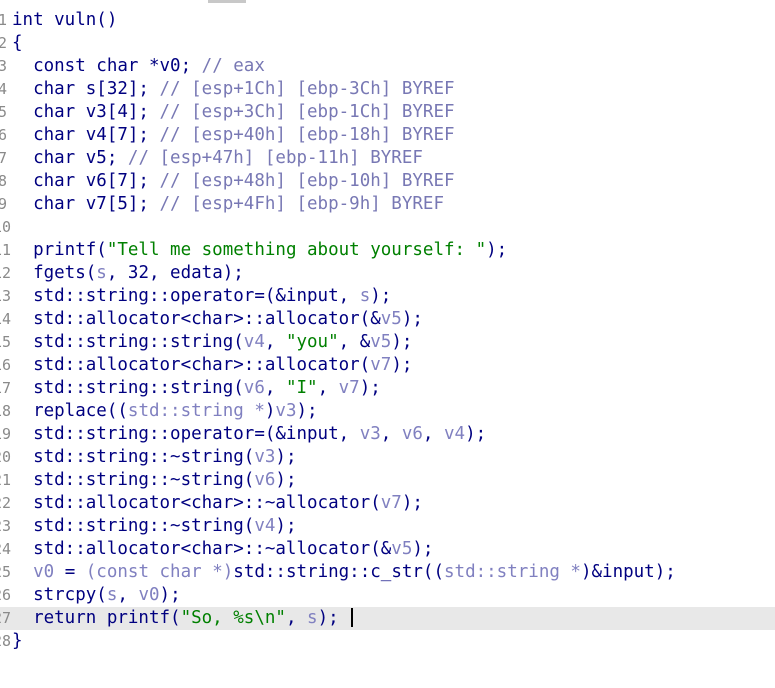  Describe the element at coordinates (6, 411) in the screenshot. I see `line-number: 18` at that location.